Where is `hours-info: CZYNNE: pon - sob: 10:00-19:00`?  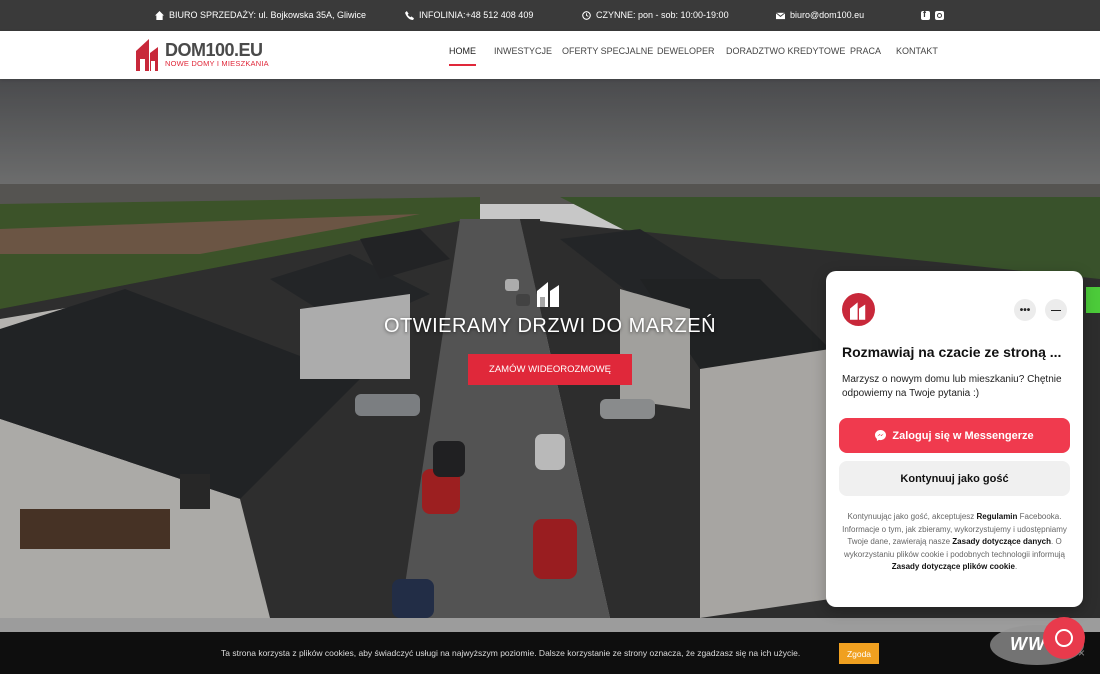
hours-info: CZYNNE: pon - sob: 10:00-19:00 is located at coordinates (655, 15).